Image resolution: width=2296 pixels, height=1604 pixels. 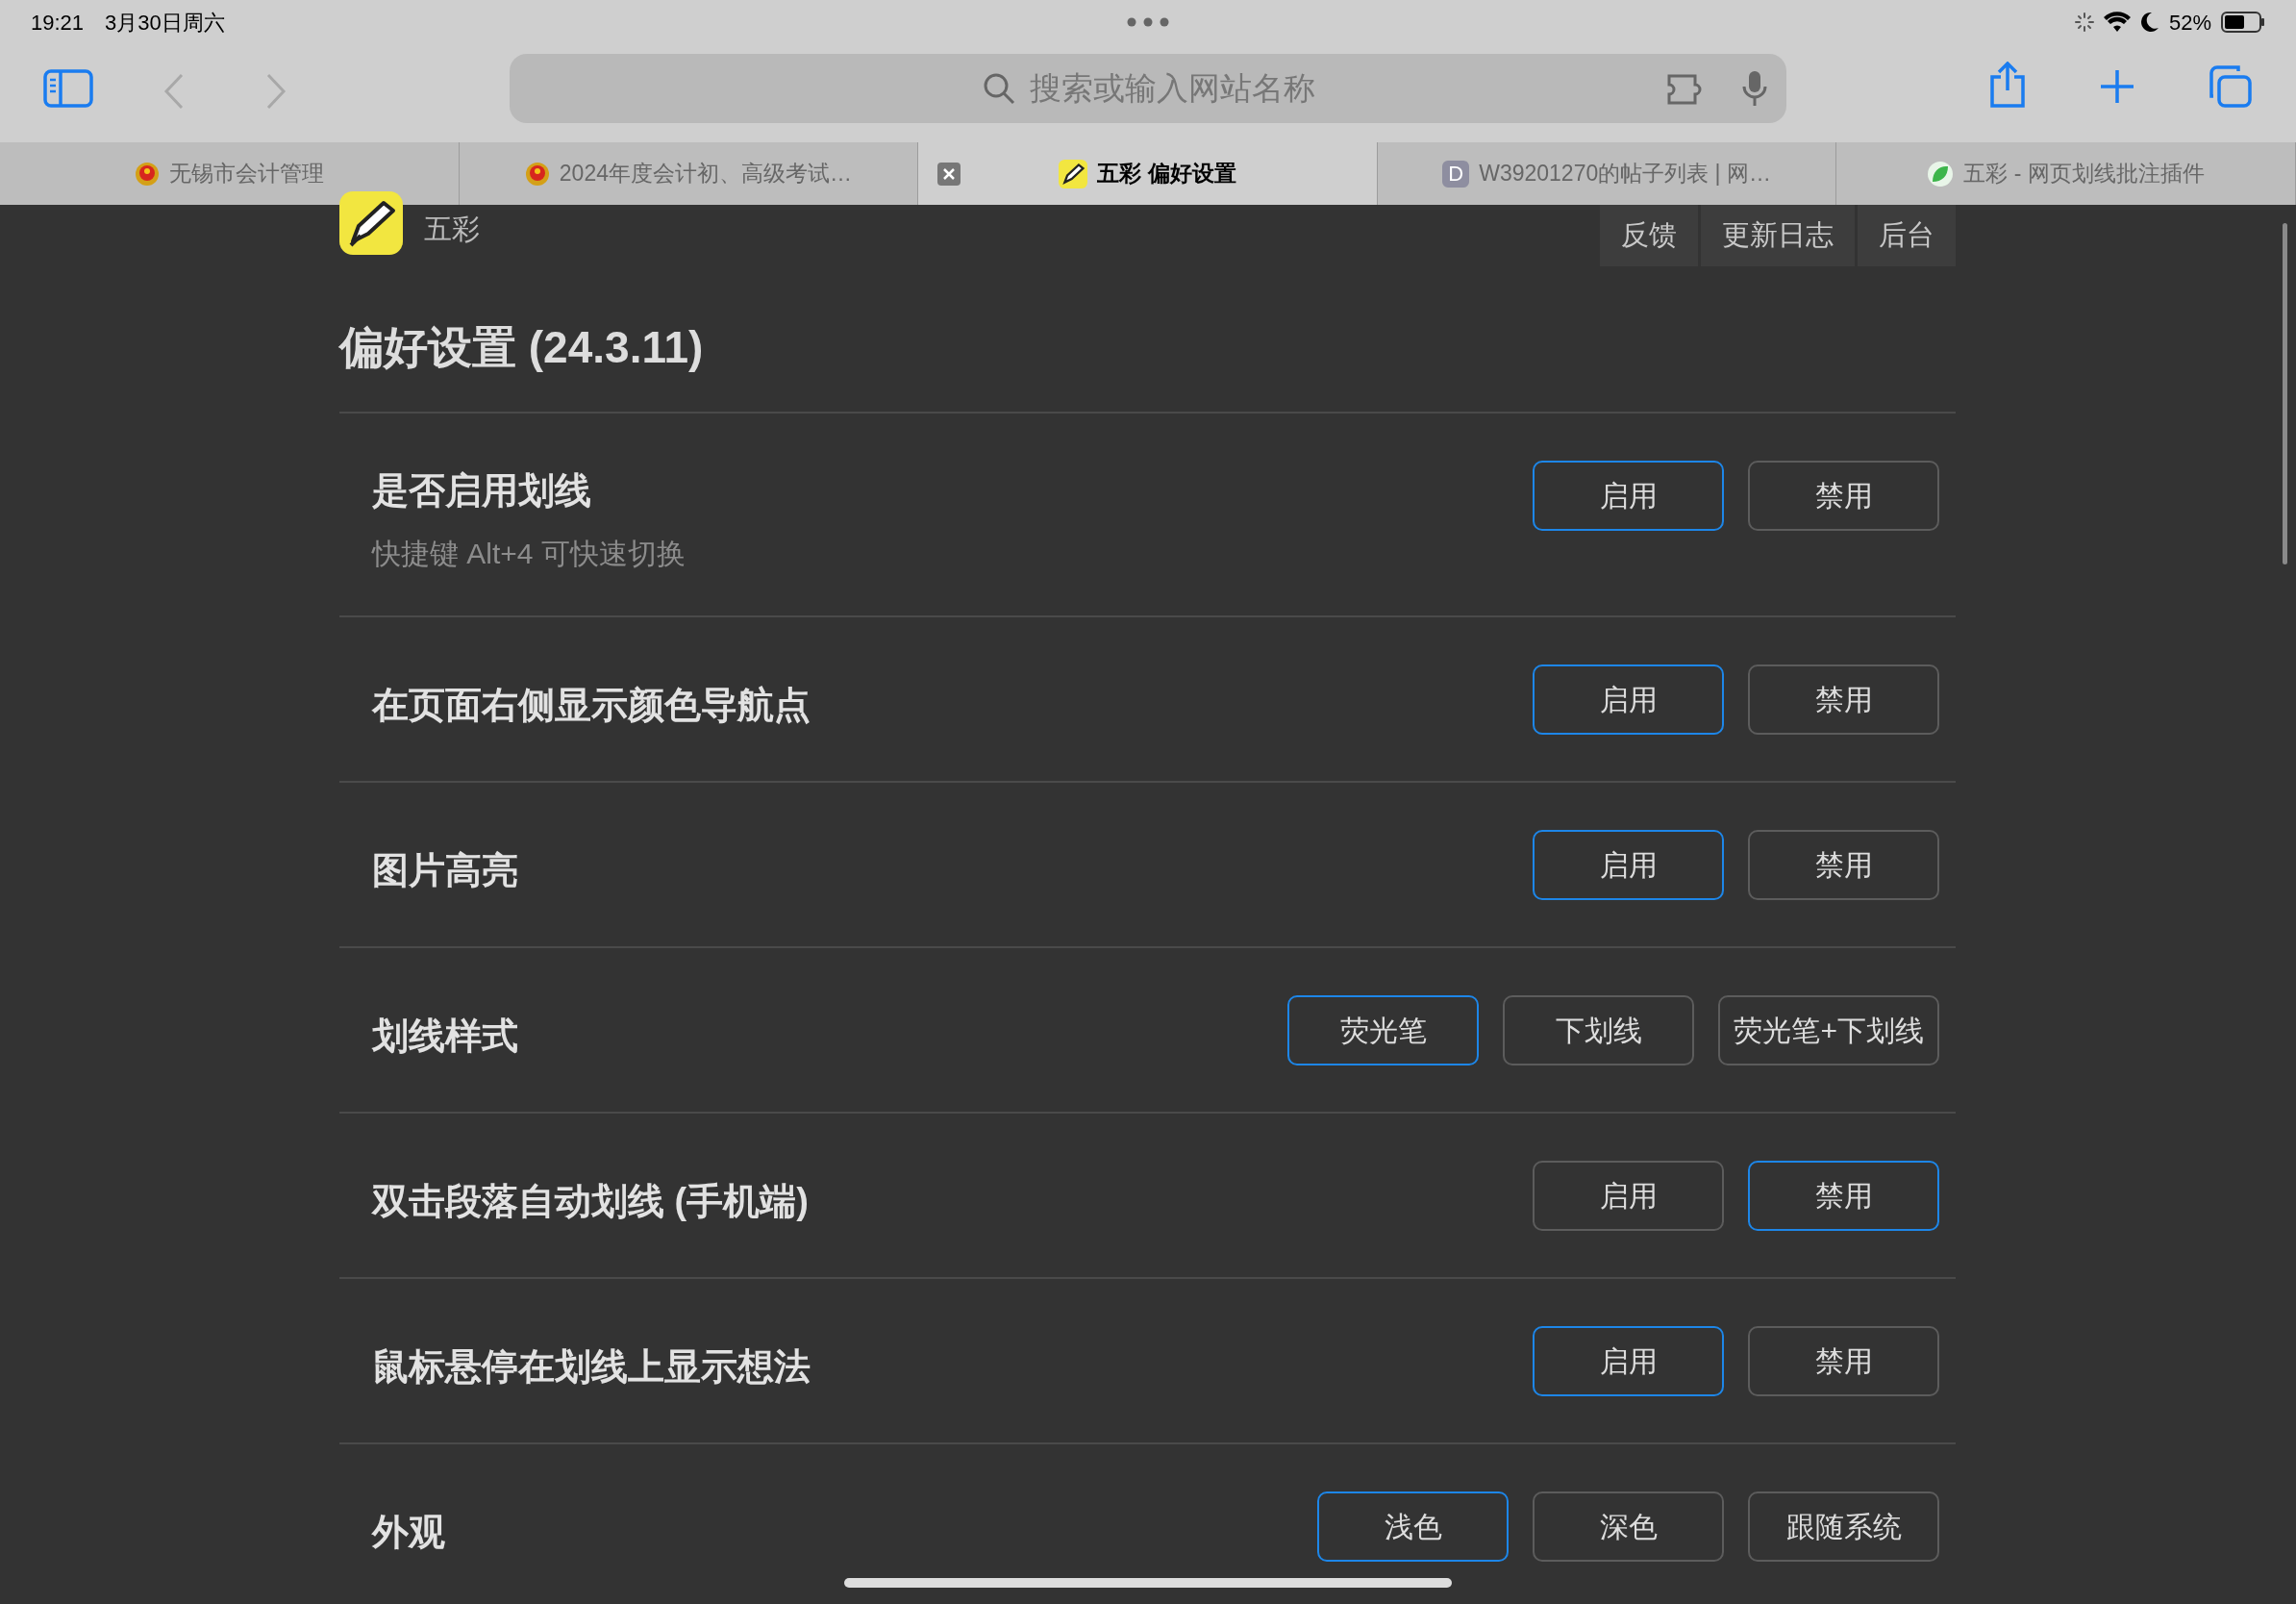 What do you see at coordinates (1649, 235) in the screenshot?
I see `nav-link: 反馈` at bounding box center [1649, 235].